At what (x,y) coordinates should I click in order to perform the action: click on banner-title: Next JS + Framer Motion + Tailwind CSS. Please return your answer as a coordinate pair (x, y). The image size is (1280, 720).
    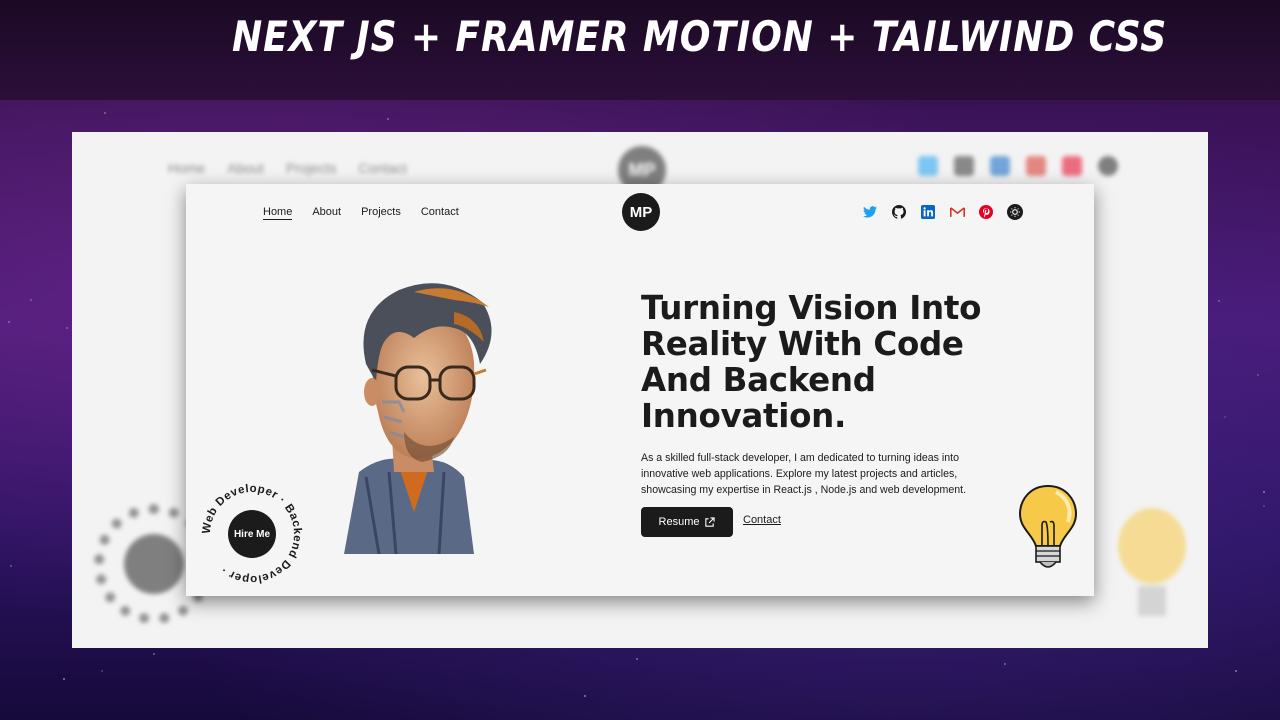
    Looking at the image, I should click on (700, 36).